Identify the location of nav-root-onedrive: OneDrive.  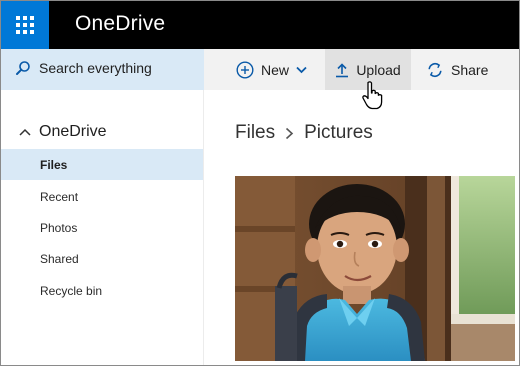
(63, 132).